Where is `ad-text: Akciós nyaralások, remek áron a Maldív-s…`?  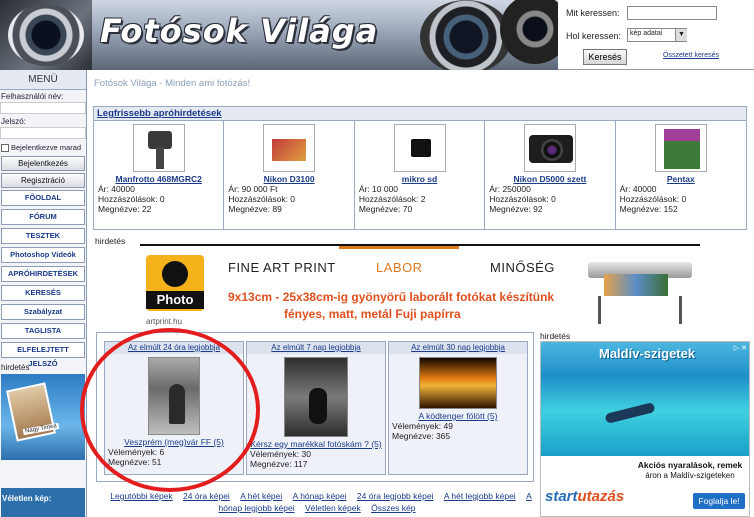 ad-text: Akciós nyaralások, remek áron a Maldív-s… is located at coordinates (690, 470).